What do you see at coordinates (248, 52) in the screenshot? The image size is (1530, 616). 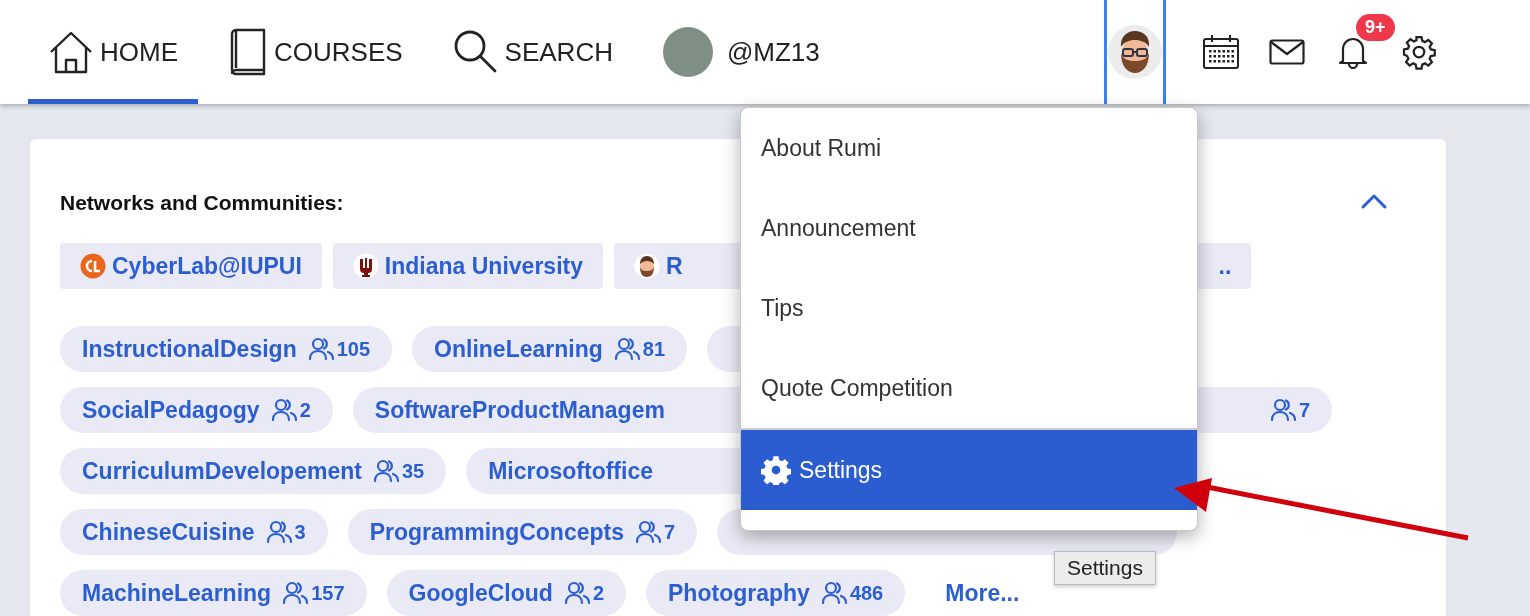 I see `book-icon` at bounding box center [248, 52].